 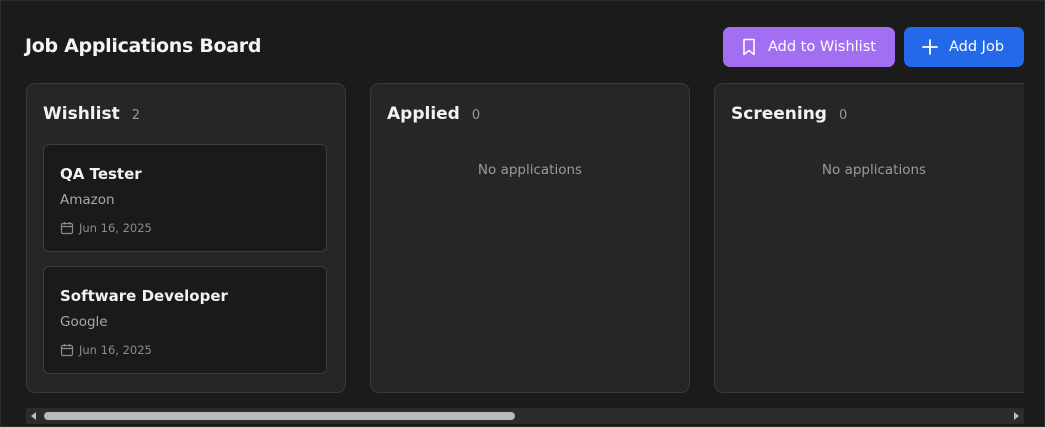 I want to click on page-title: Job Applications Board, so click(x=143, y=46).